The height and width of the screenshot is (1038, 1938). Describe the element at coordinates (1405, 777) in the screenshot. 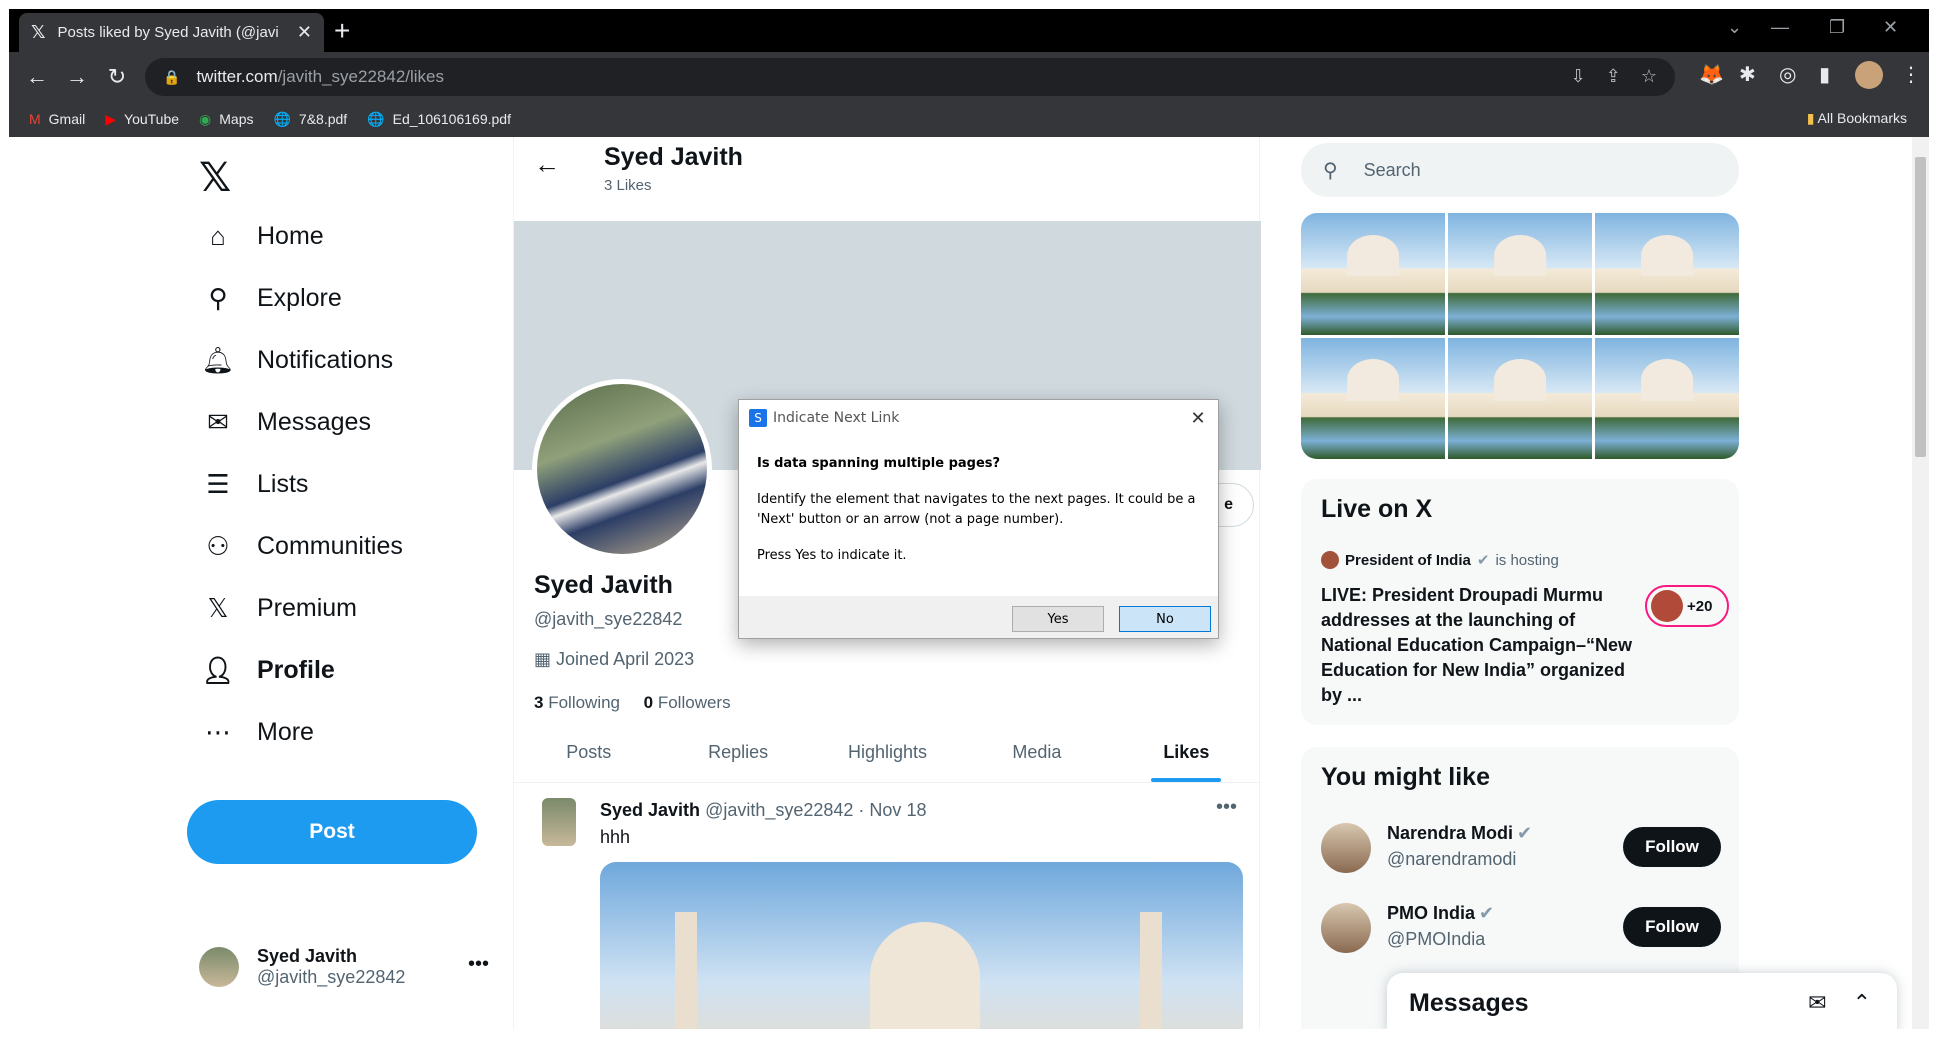

I see `might-like-title: You might like` at that location.